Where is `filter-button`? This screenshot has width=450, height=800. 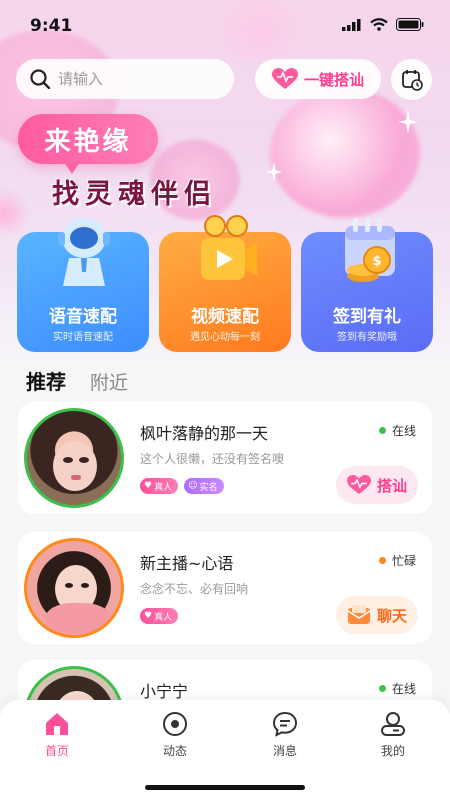 filter-button is located at coordinates (411, 79).